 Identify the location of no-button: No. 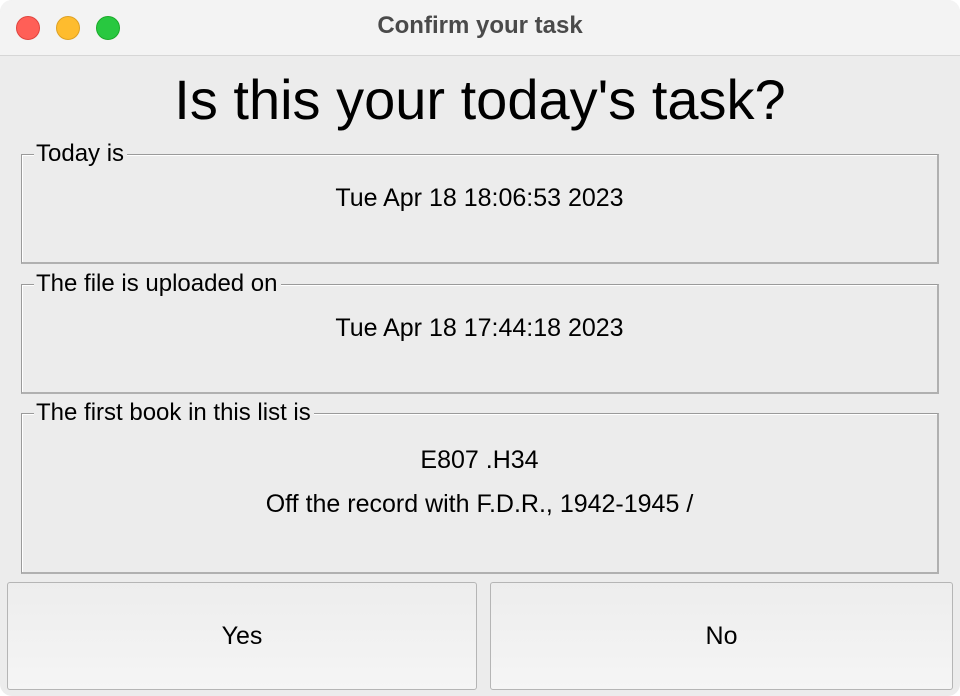
(721, 636).